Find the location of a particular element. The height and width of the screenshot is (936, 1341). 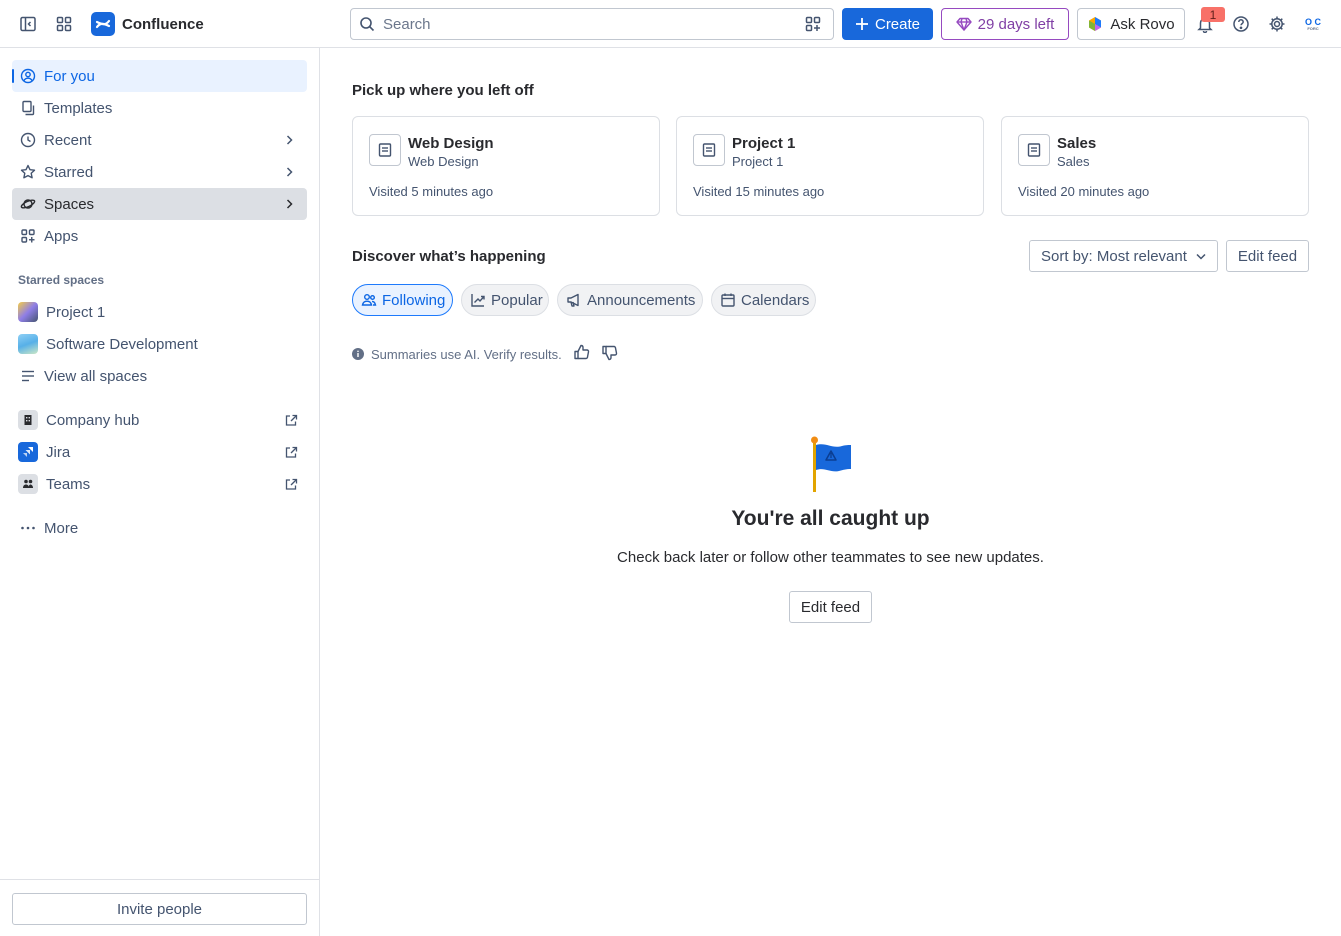

sidebar-item-label: Jira is located at coordinates (58, 452).